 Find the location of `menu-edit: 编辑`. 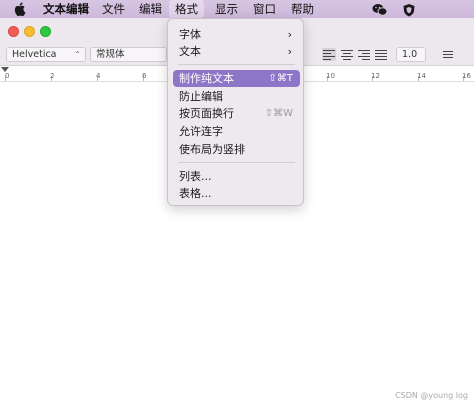

menu-edit: 编辑 is located at coordinates (150, 9).